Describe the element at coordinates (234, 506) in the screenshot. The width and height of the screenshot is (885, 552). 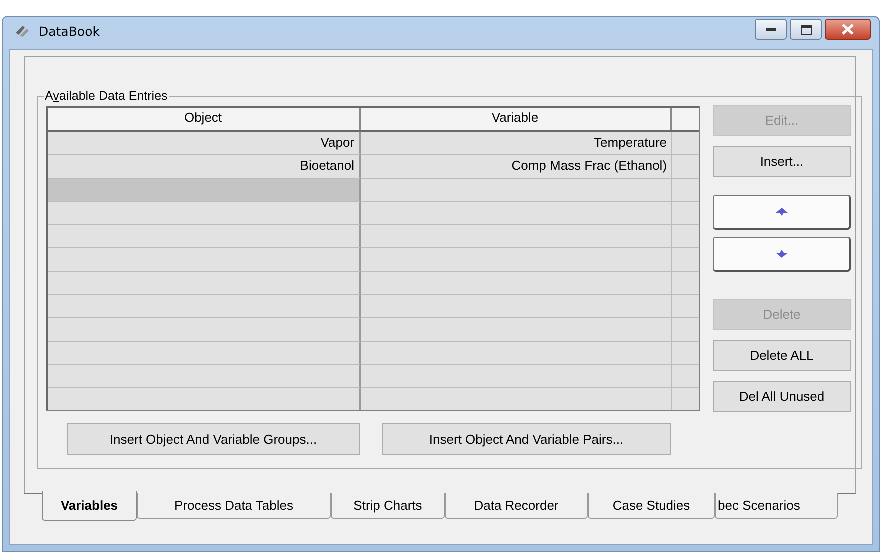
I see `tab: Process Data Tables` at that location.